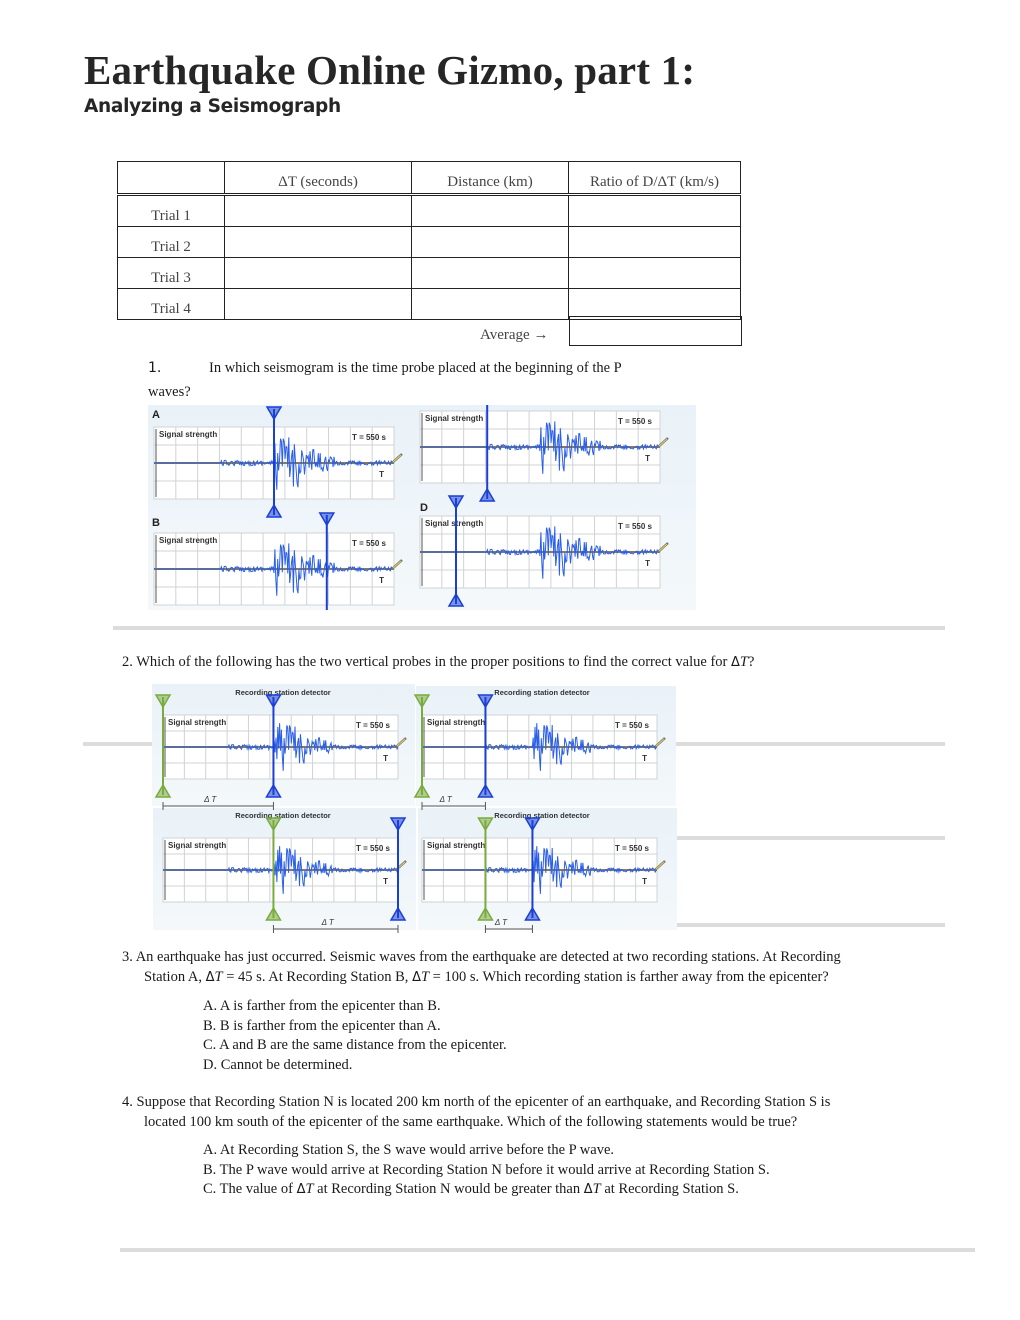 This screenshot has height=1320, width=1020. What do you see at coordinates (156, 523) in the screenshot?
I see `seismogram-label-b: B` at bounding box center [156, 523].